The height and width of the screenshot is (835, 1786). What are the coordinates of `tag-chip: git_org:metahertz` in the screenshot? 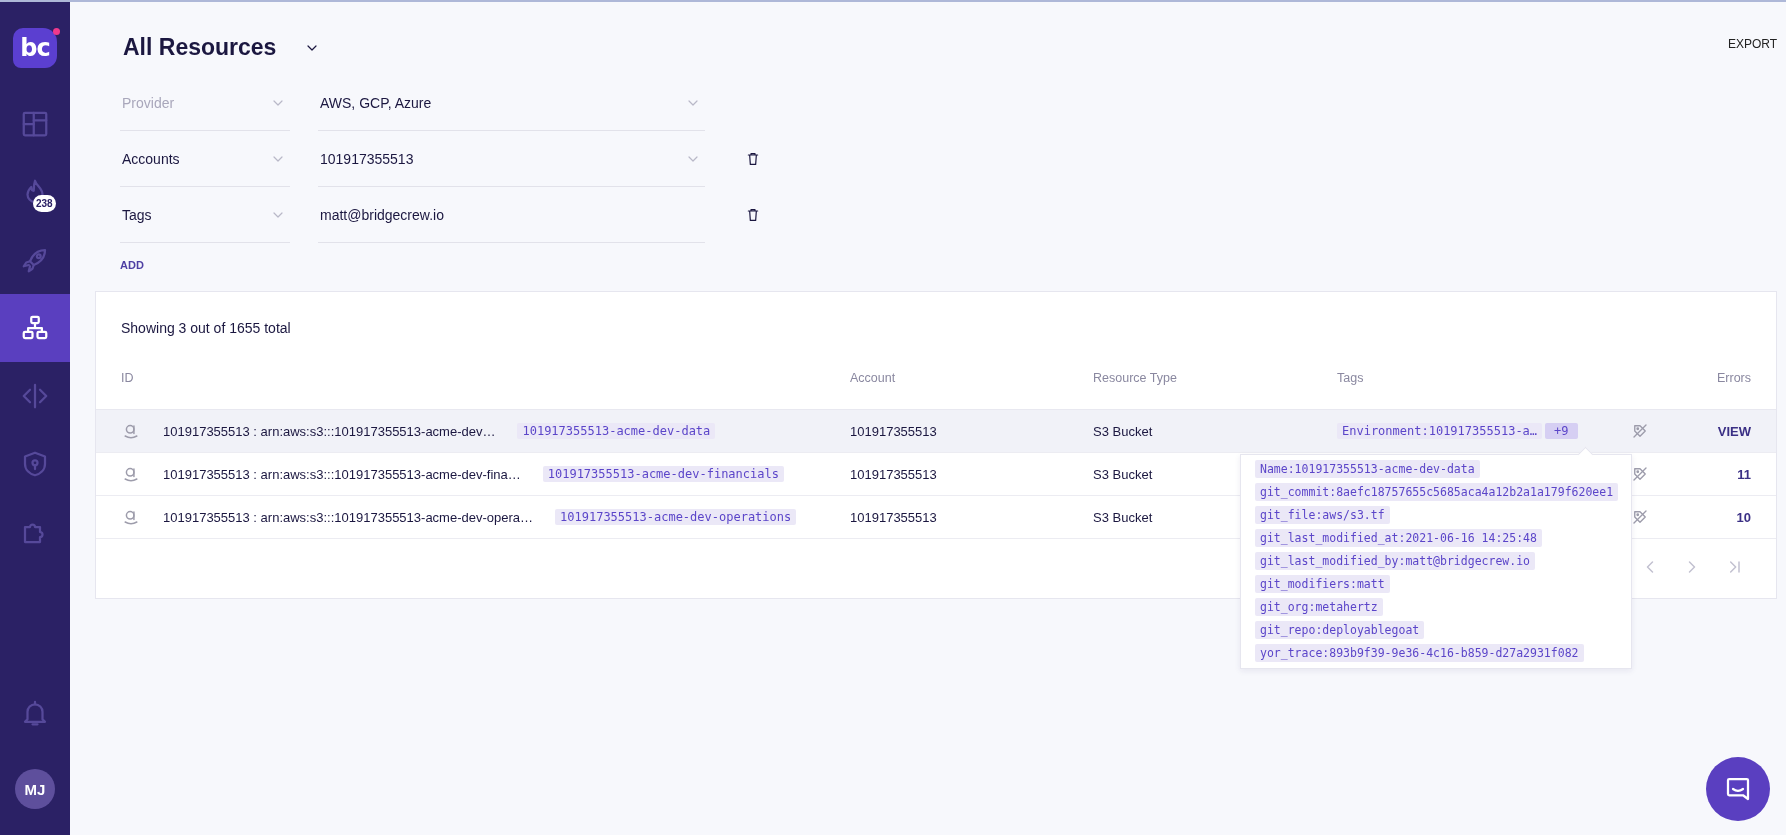 It's located at (1319, 607).